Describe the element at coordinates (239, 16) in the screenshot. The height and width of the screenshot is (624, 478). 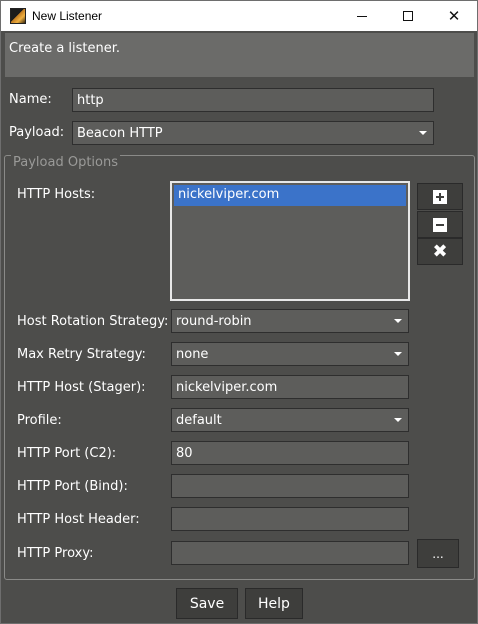
I see `title-bar: New Listener ✕` at that location.